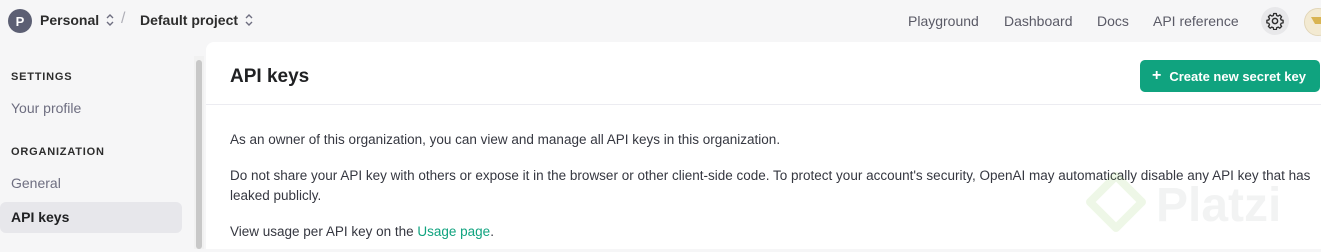  Describe the element at coordinates (58, 152) in the screenshot. I see `sidebar-heading-organization: ORGANIZATION` at that location.